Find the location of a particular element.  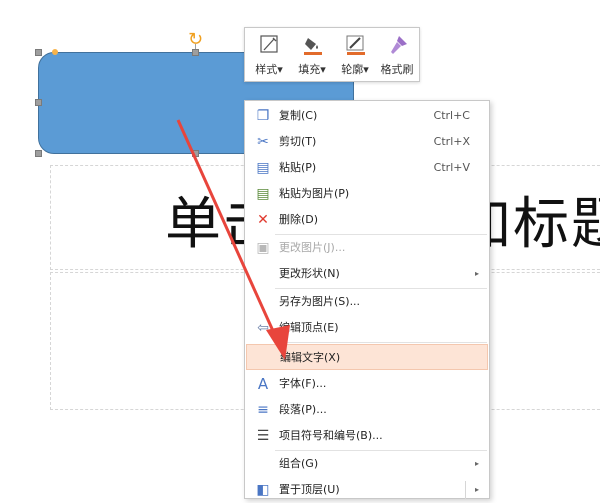

style-button: 样式▾ is located at coordinates (269, 54).